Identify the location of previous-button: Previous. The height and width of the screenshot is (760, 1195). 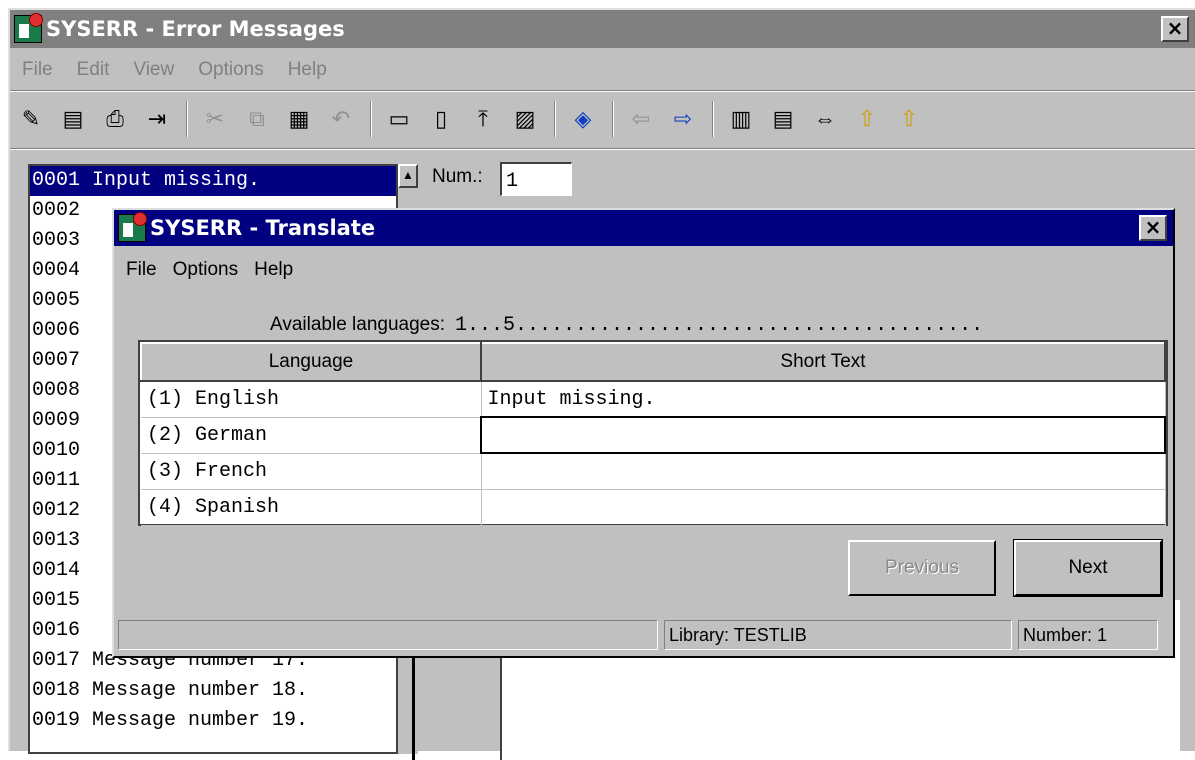
(922, 568).